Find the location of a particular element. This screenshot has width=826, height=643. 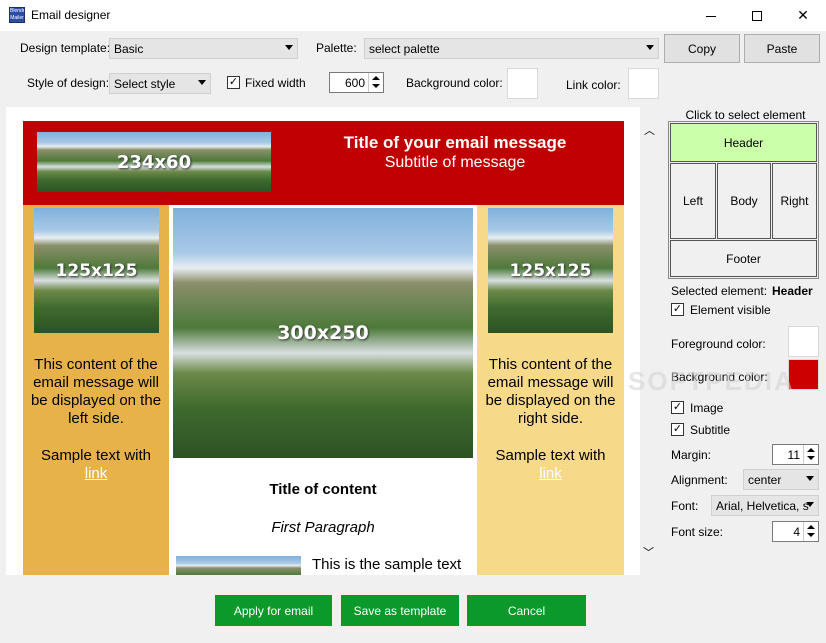

font-size-stepper: 4 is located at coordinates (795, 531).